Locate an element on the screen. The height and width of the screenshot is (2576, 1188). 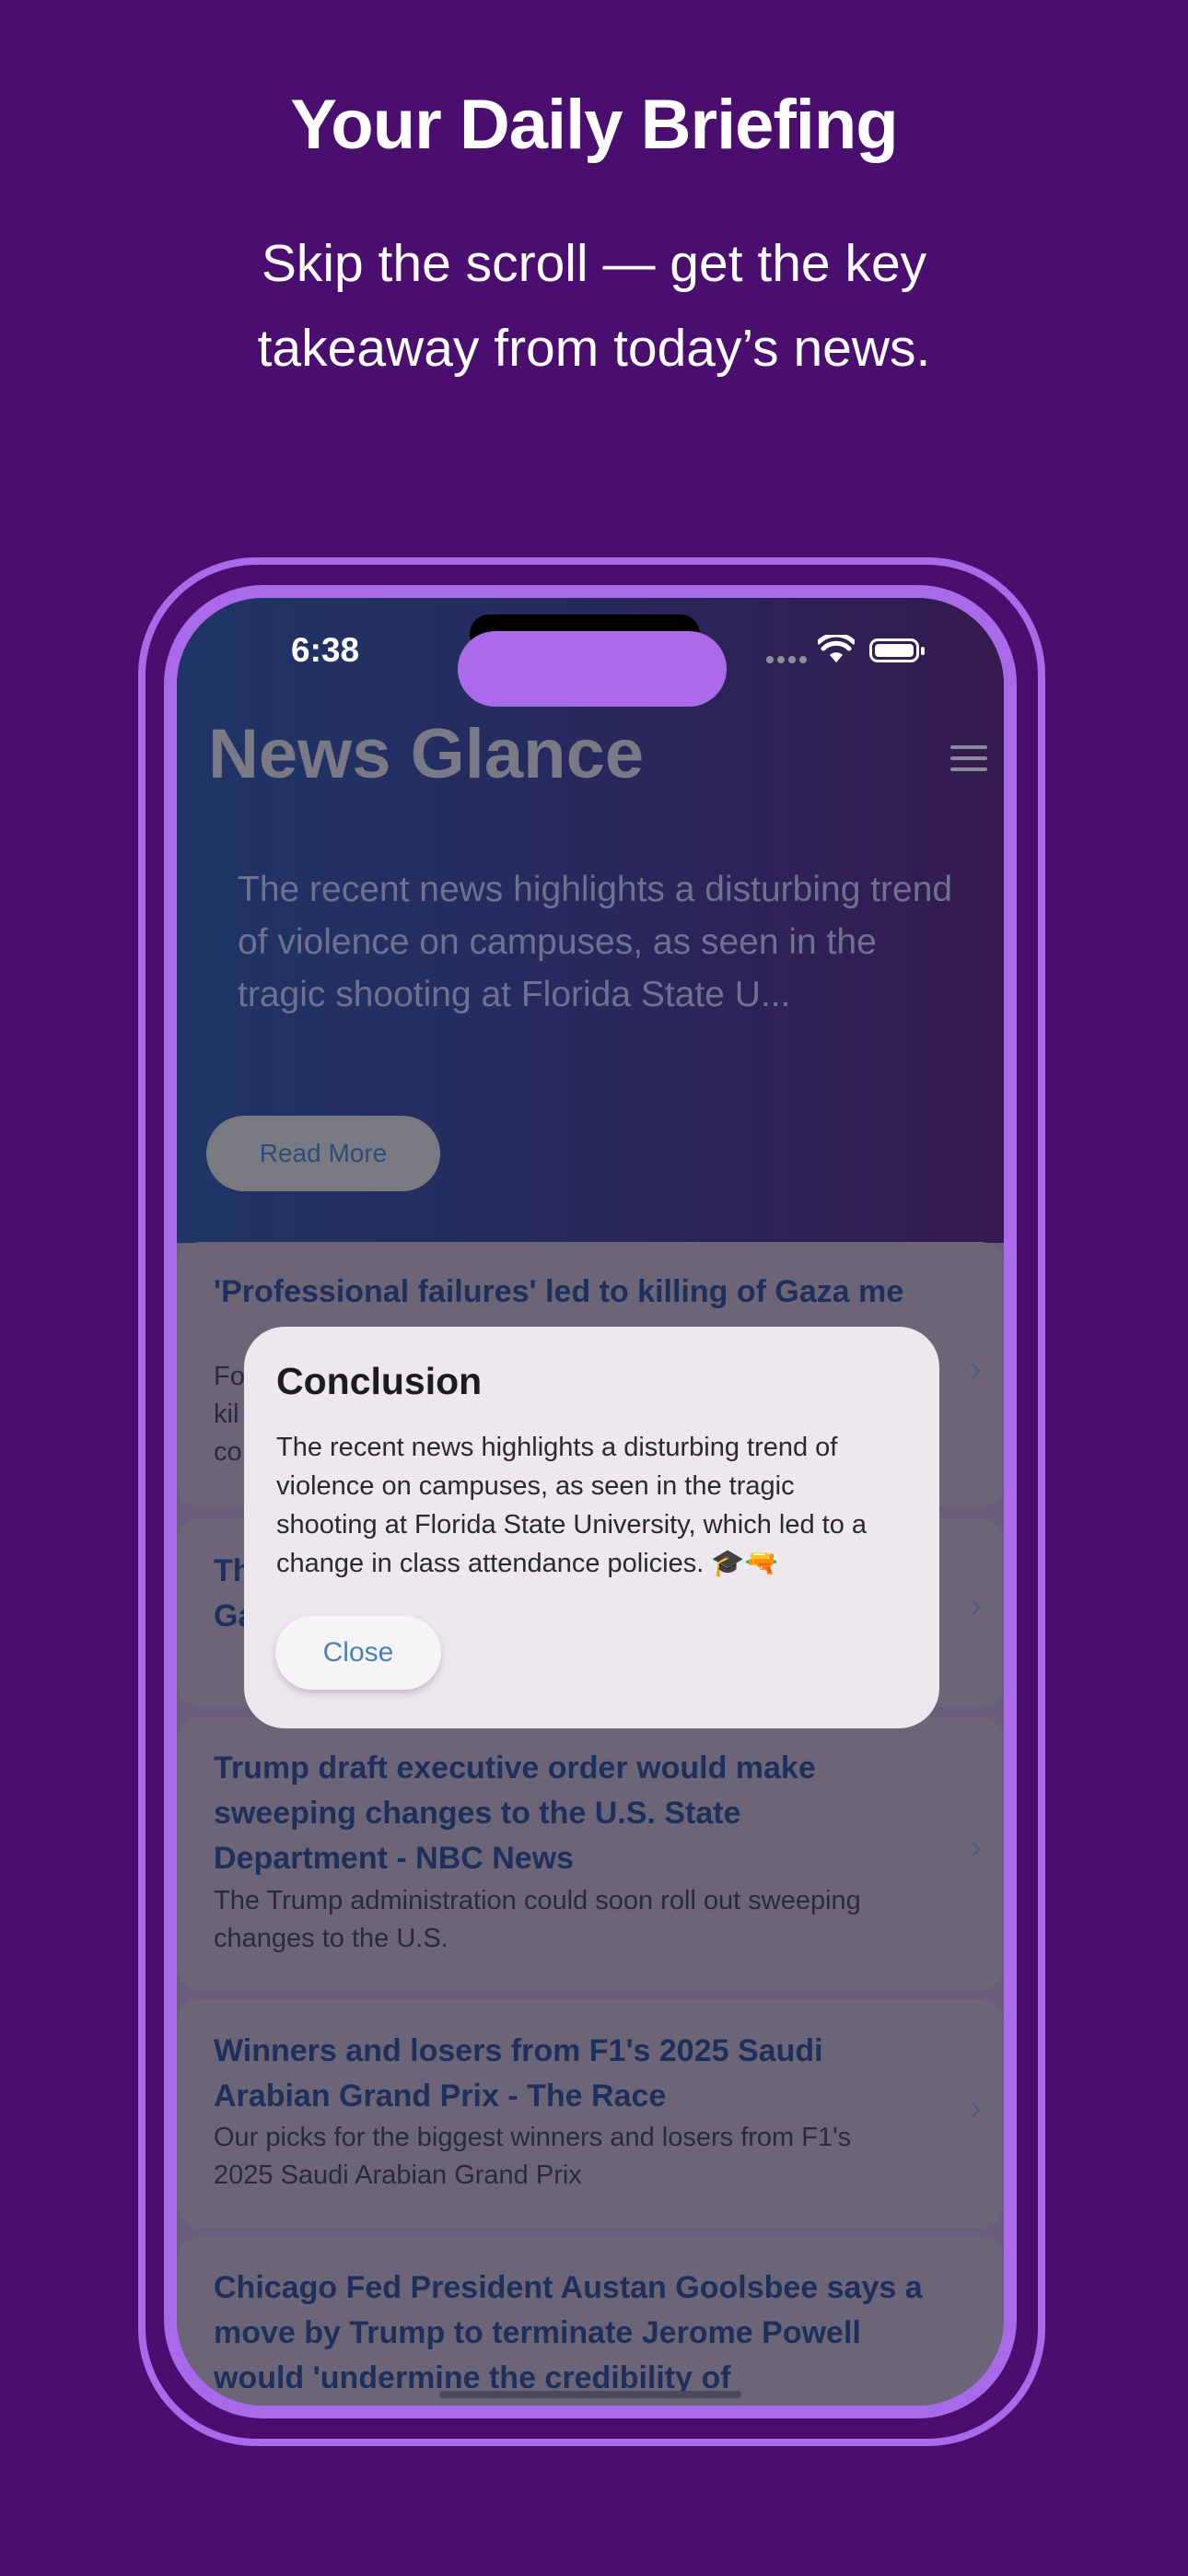
hero-title: Your Daily Briefing is located at coordinates (594, 125).